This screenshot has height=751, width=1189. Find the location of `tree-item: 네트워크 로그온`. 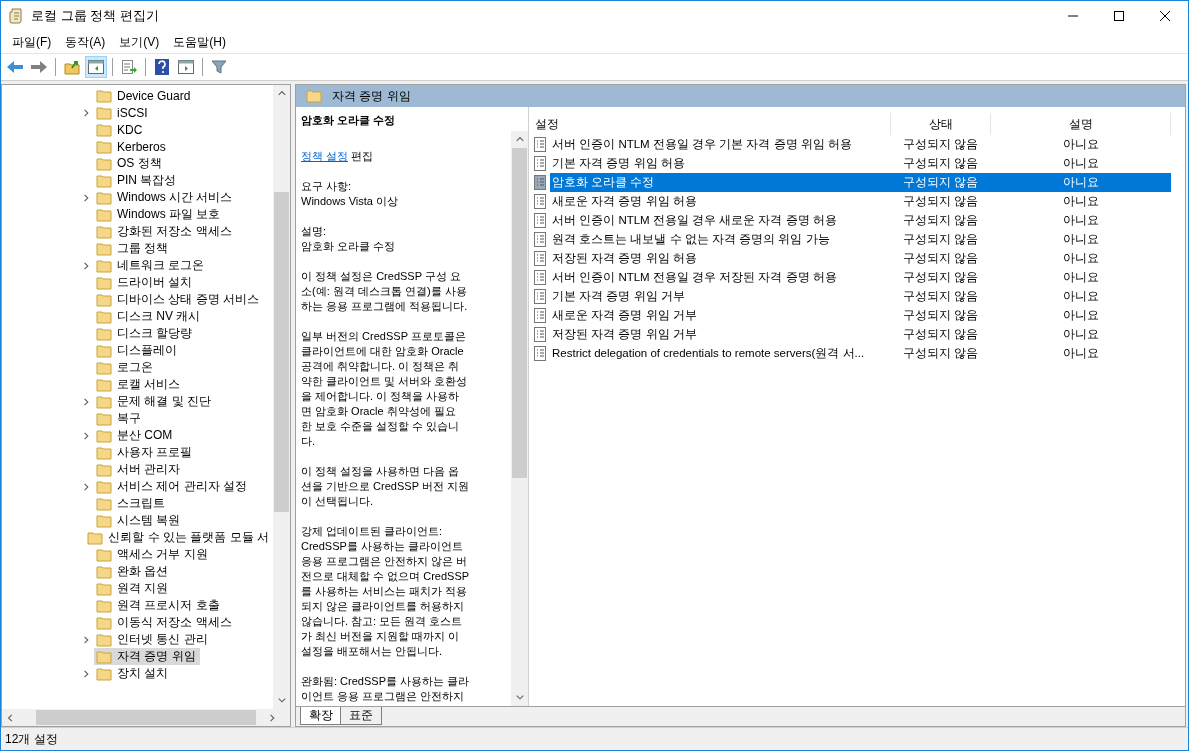

tree-item: 네트워크 로그온 is located at coordinates (151, 265).